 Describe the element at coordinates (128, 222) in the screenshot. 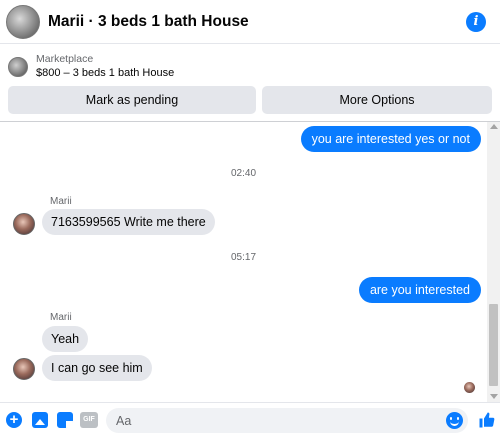

I see `incoming-message: 7163599565 Write me there` at that location.